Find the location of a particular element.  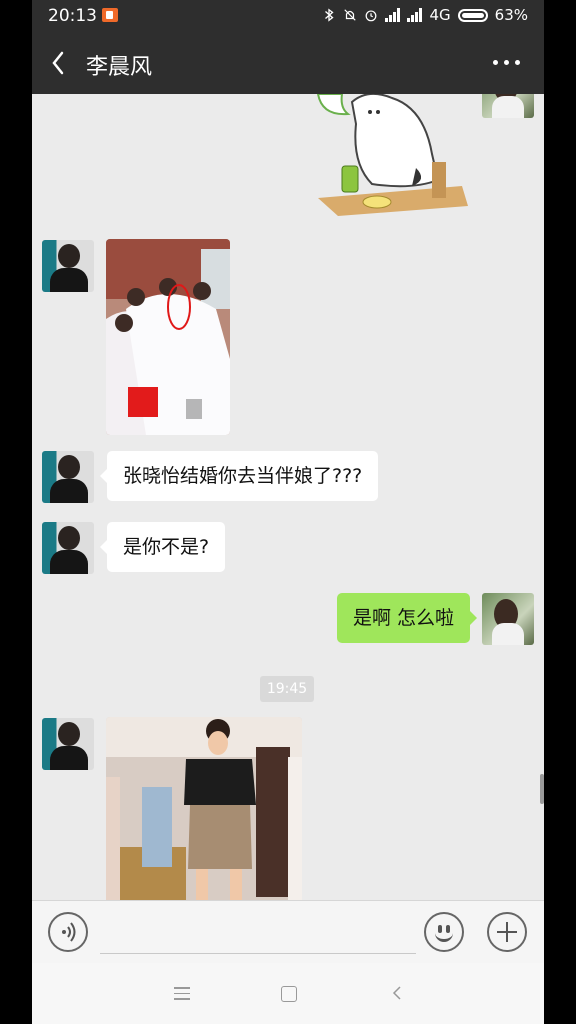

home-icon is located at coordinates (289, 994).